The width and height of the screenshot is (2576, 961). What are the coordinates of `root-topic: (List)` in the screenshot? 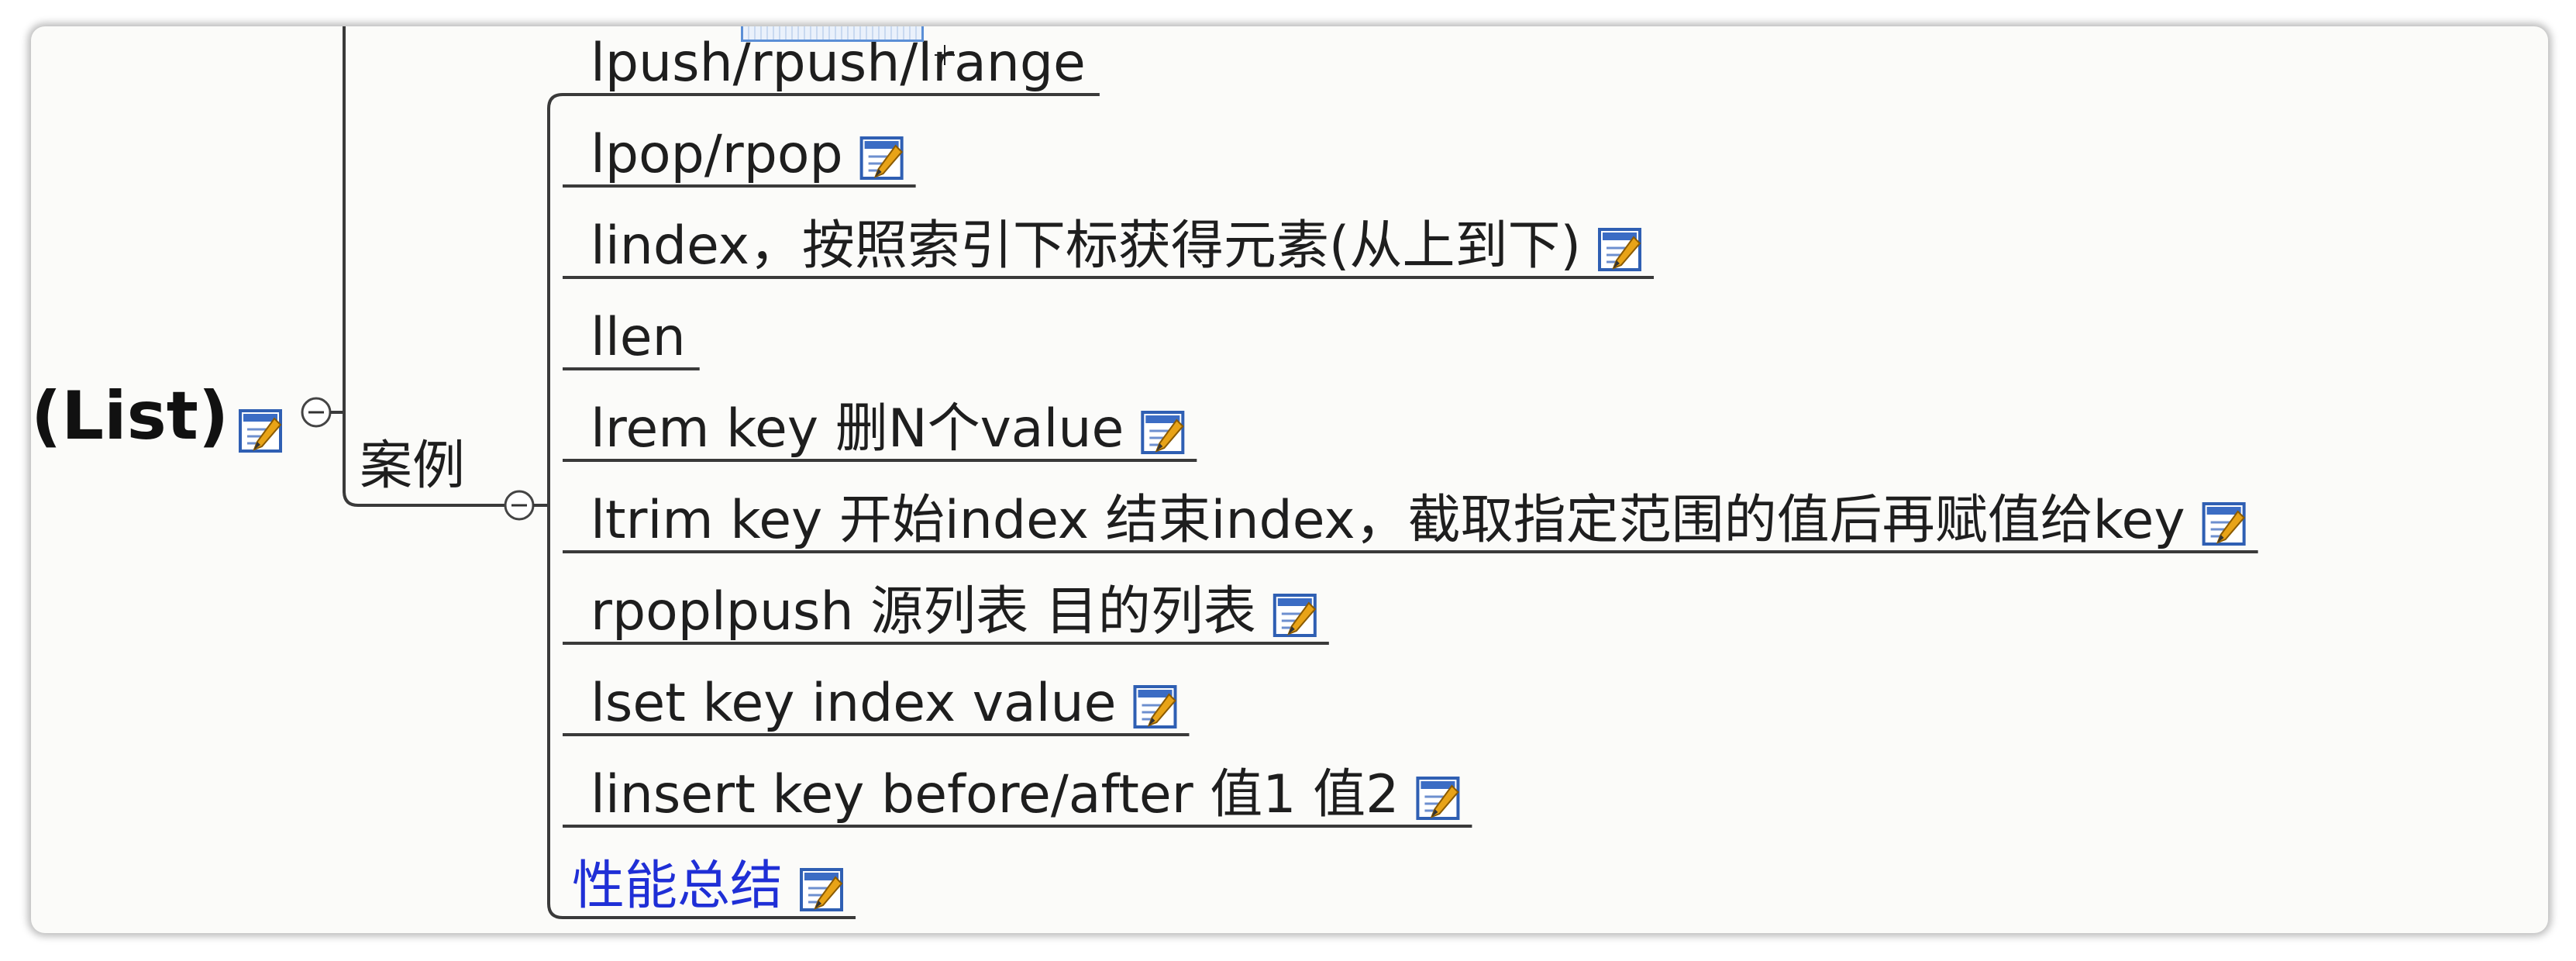 It's located at (156, 416).